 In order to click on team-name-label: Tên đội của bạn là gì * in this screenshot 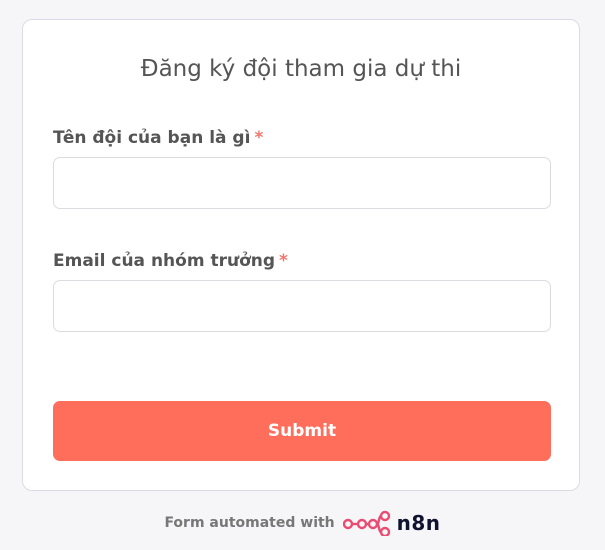, I will do `click(158, 138)`.